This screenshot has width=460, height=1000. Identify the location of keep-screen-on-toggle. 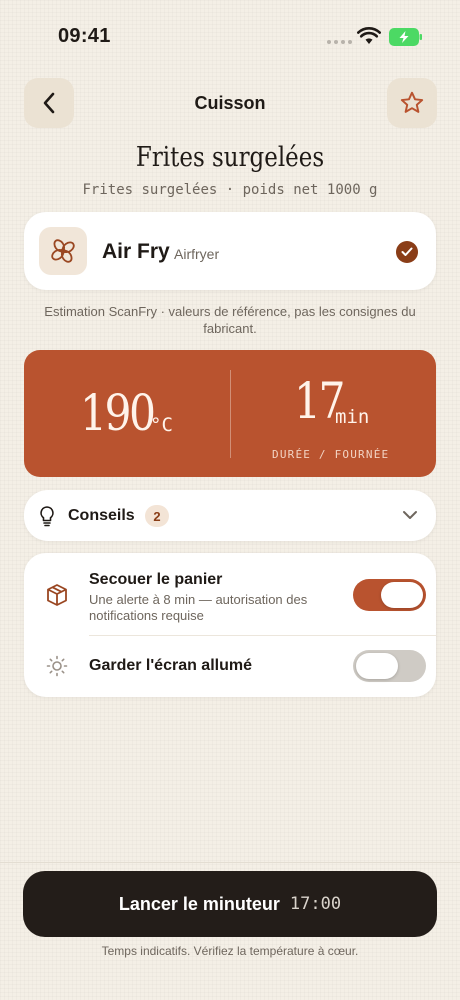
(389, 666).